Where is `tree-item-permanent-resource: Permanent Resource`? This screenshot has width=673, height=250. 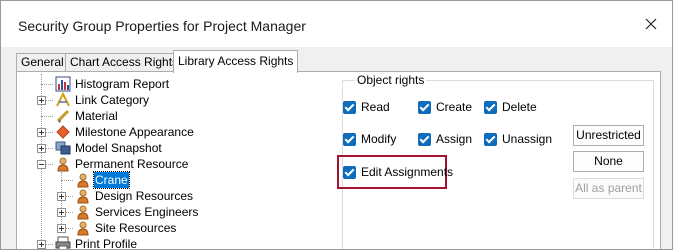 tree-item-permanent-resource: Permanent Resource is located at coordinates (122, 164).